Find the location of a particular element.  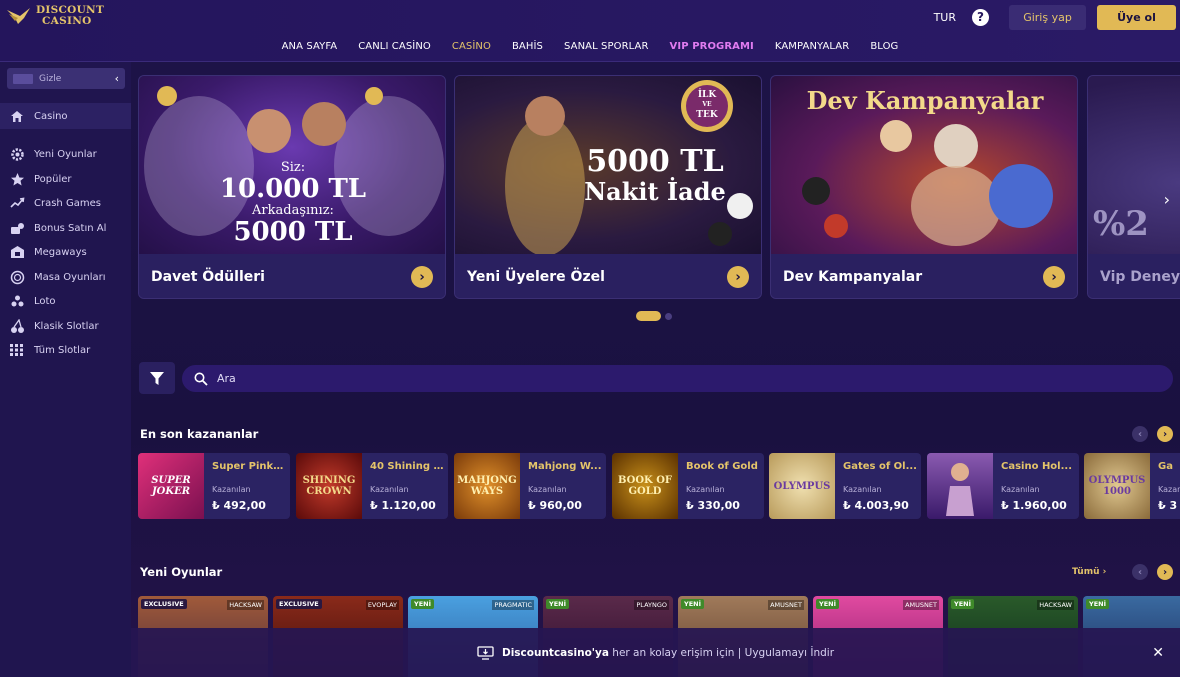

sidebar-item-label: Bonus Satın Al is located at coordinates (70, 228).